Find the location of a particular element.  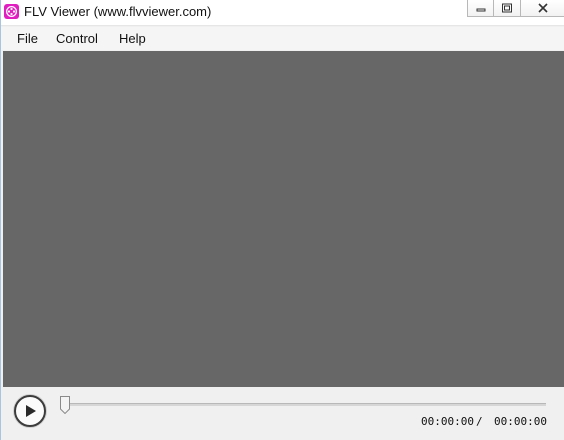

playback-controls: 00:00:00 / 00:00:00 is located at coordinates (283, 413).